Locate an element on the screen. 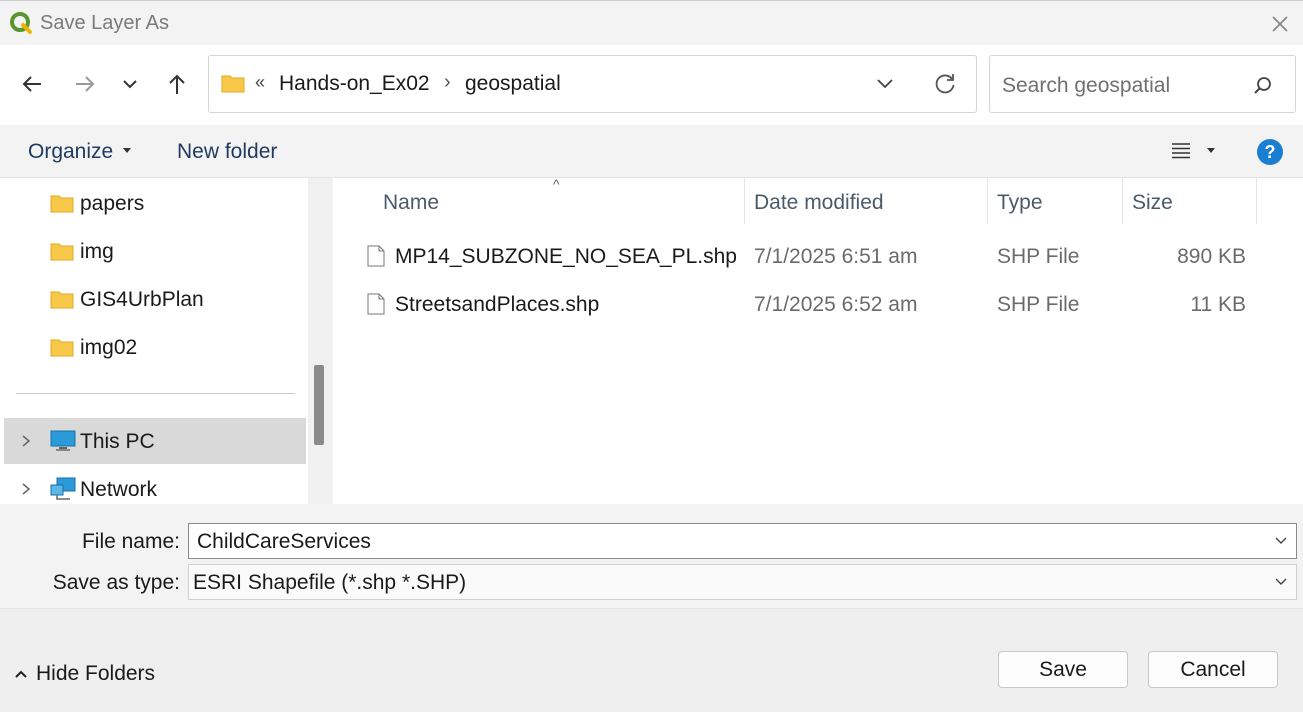 Image resolution: width=1303 pixels, height=712 pixels. qgis-logo-icon is located at coordinates (21, 23).